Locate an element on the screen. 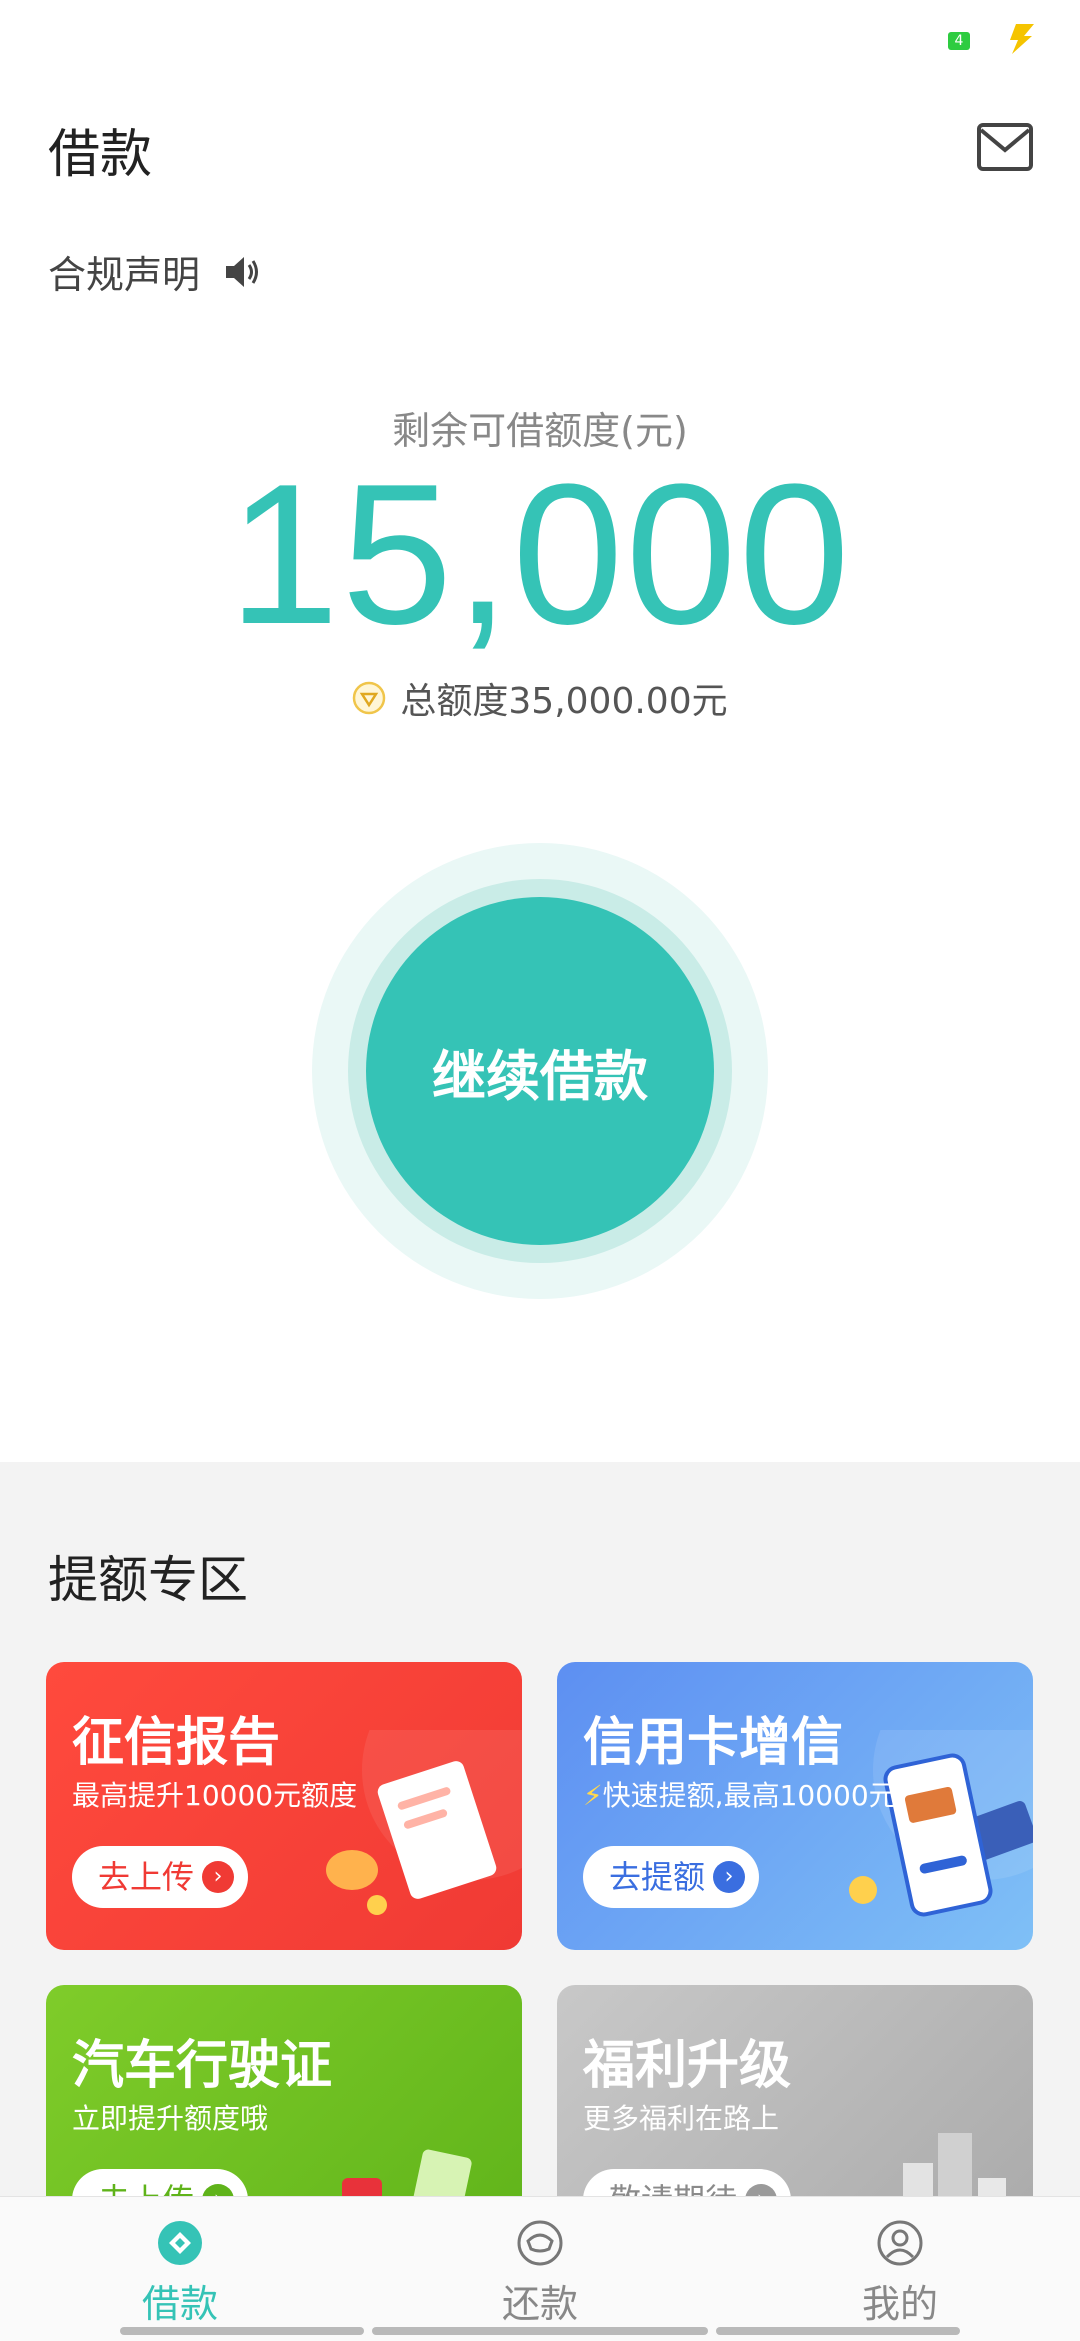 The height and width of the screenshot is (2341, 1080). speaker-icon is located at coordinates (242, 271).